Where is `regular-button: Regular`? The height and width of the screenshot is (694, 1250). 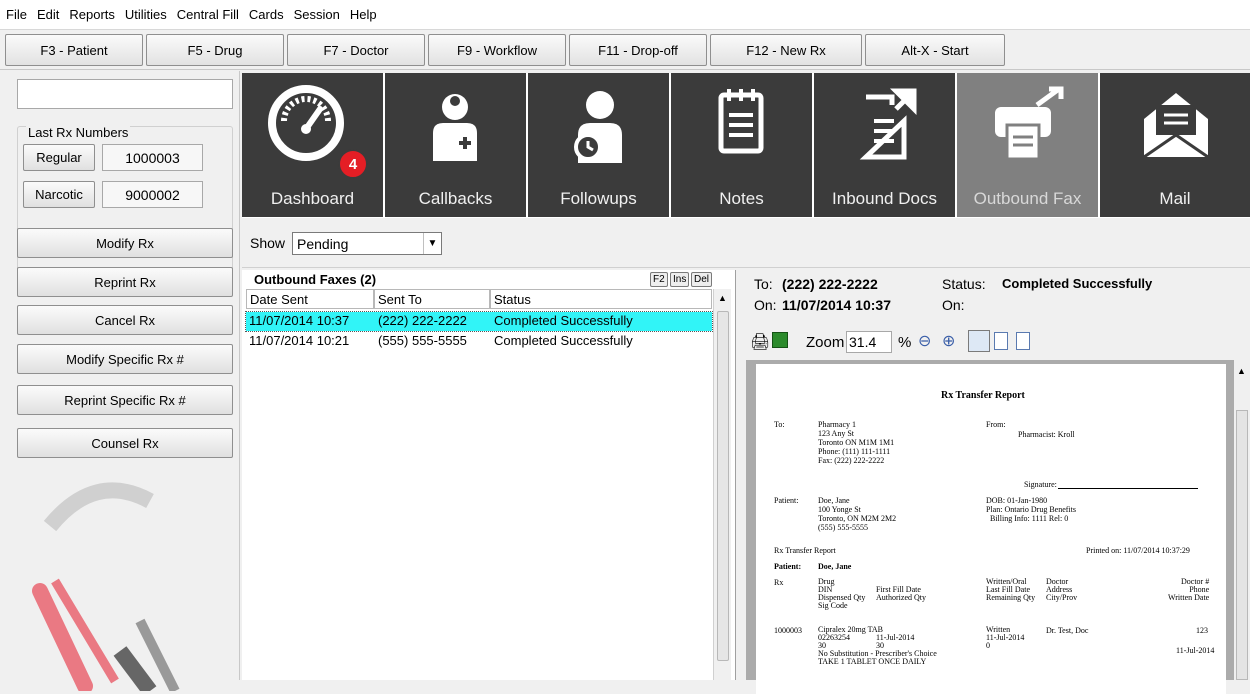 regular-button: Regular is located at coordinates (59, 157).